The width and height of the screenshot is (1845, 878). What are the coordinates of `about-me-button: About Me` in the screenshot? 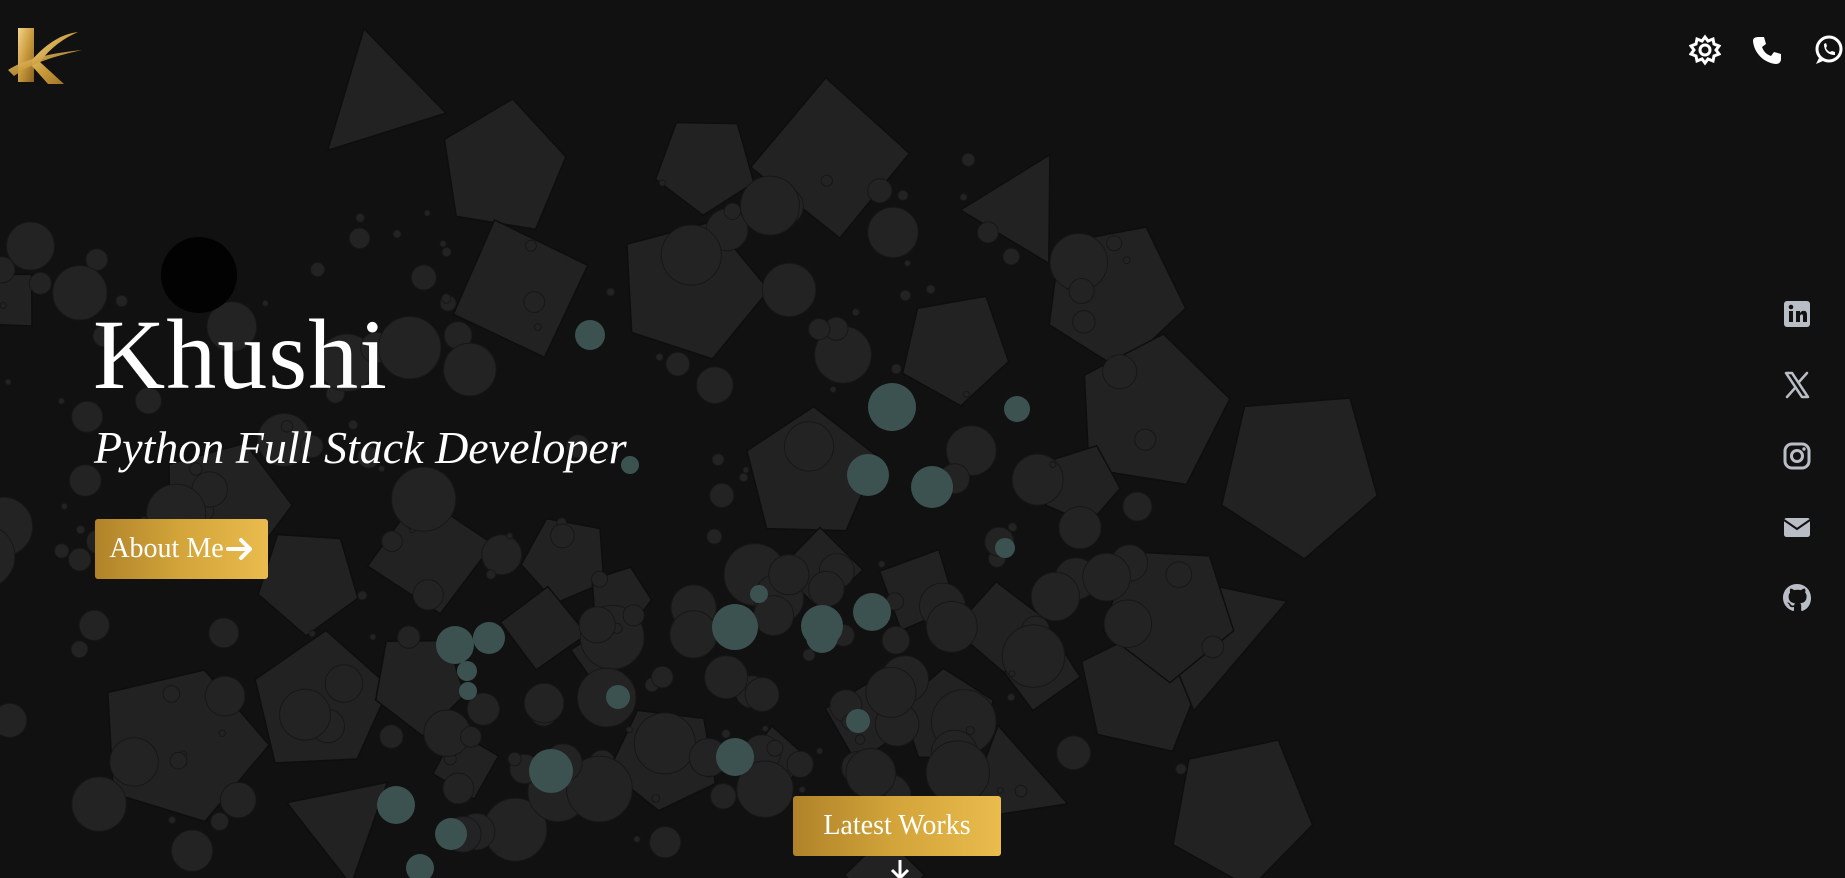 It's located at (181, 549).